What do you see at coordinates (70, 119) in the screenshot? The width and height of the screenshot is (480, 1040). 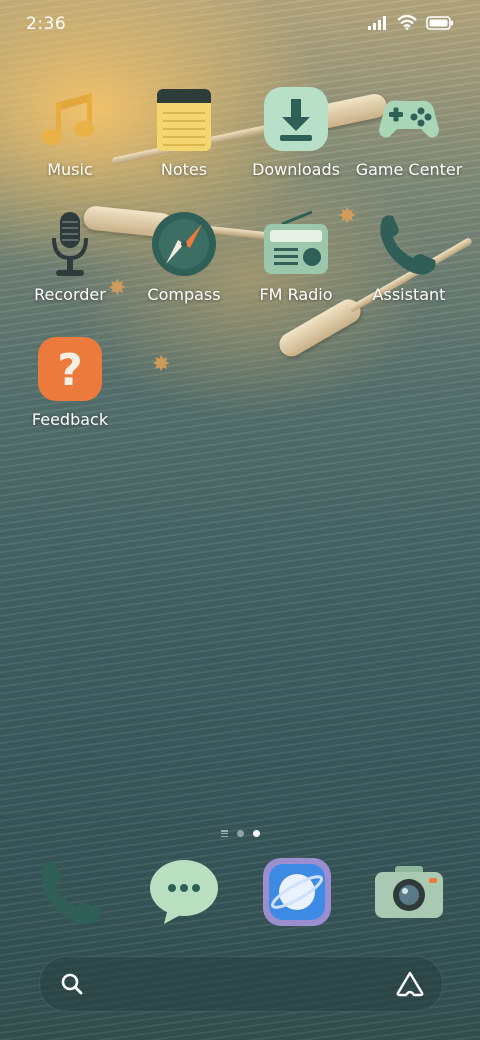 I see `music-note-icon` at bounding box center [70, 119].